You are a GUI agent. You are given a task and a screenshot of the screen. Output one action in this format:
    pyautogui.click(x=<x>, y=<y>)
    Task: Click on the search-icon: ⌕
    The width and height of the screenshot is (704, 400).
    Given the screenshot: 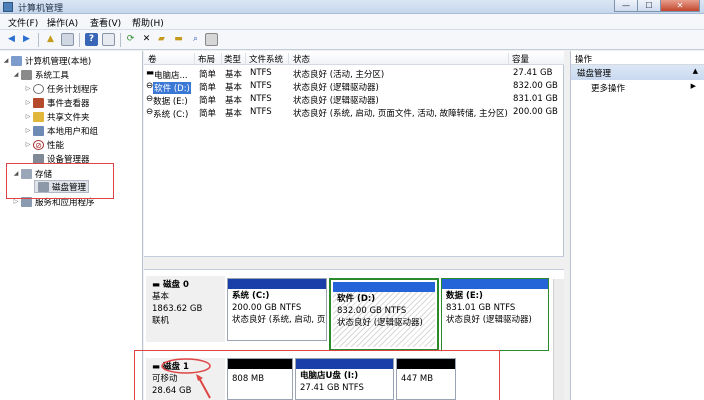 What is the action you would take?
    pyautogui.click(x=195, y=39)
    